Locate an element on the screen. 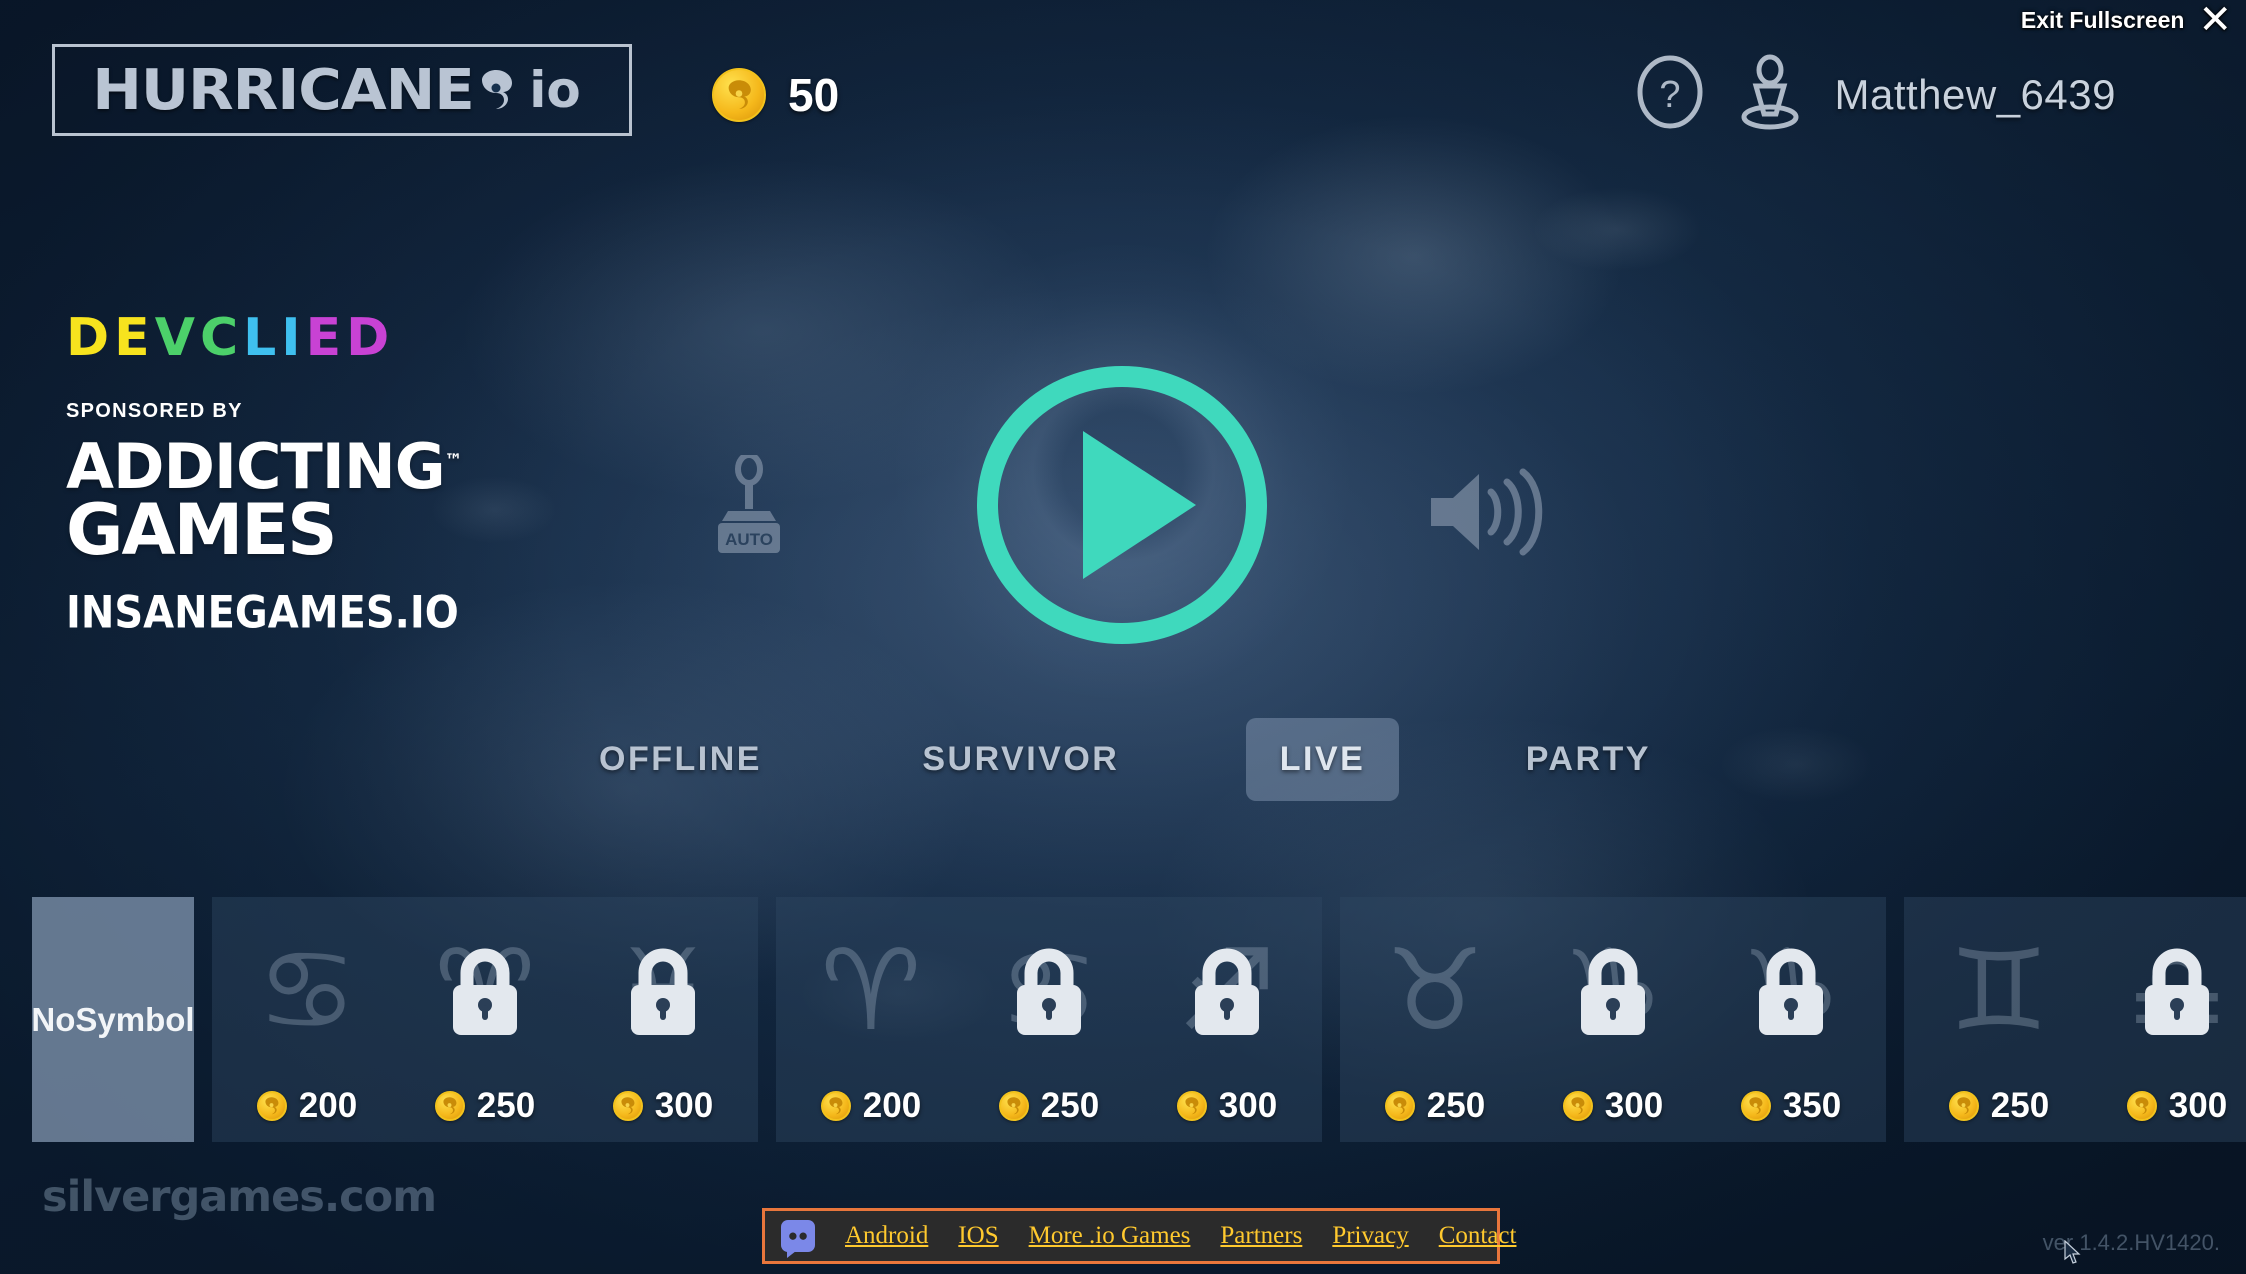 The height and width of the screenshot is (1274, 2246). zodiac-cancer-icon: ♋ is located at coordinates (307, 995).